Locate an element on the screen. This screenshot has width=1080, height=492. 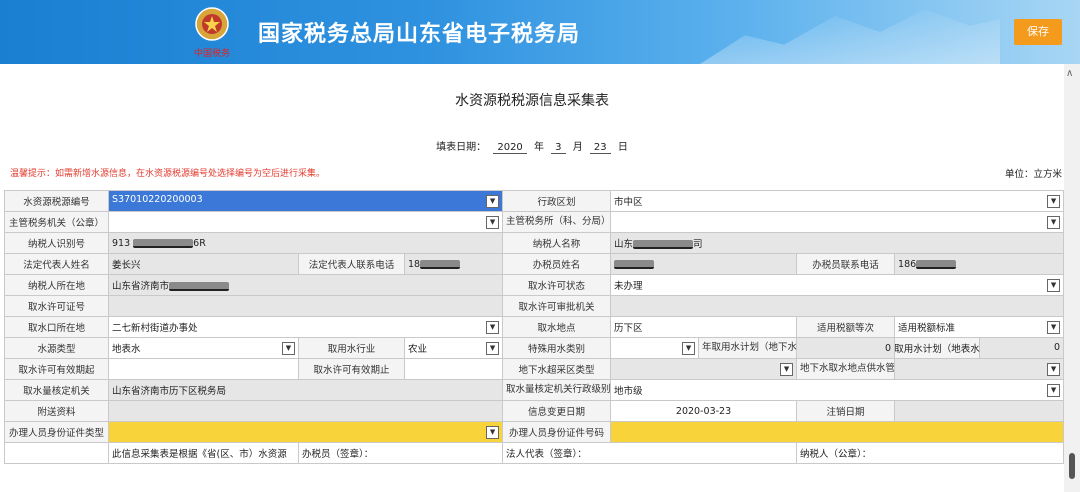
permit-start-field is located at coordinates (203, 369).